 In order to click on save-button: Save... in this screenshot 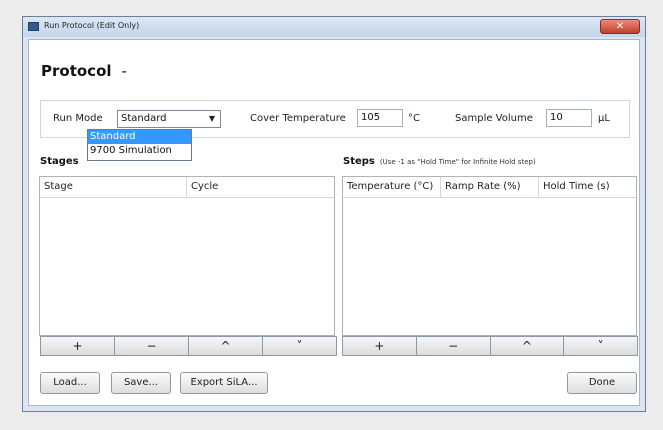, I will do `click(141, 383)`.